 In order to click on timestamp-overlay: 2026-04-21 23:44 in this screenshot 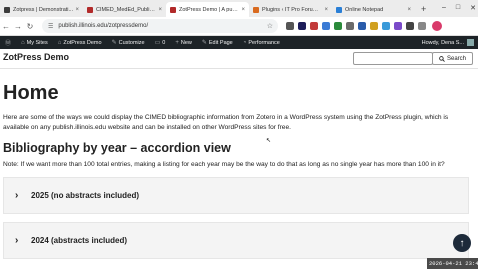, I will do `click(452, 263)`.